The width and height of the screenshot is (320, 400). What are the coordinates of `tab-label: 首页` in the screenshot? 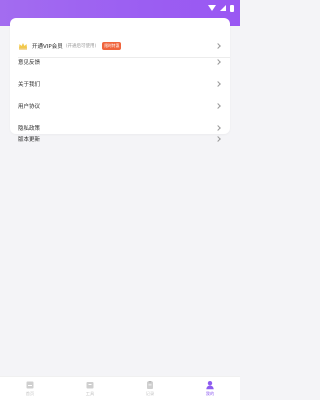 It's located at (30, 393).